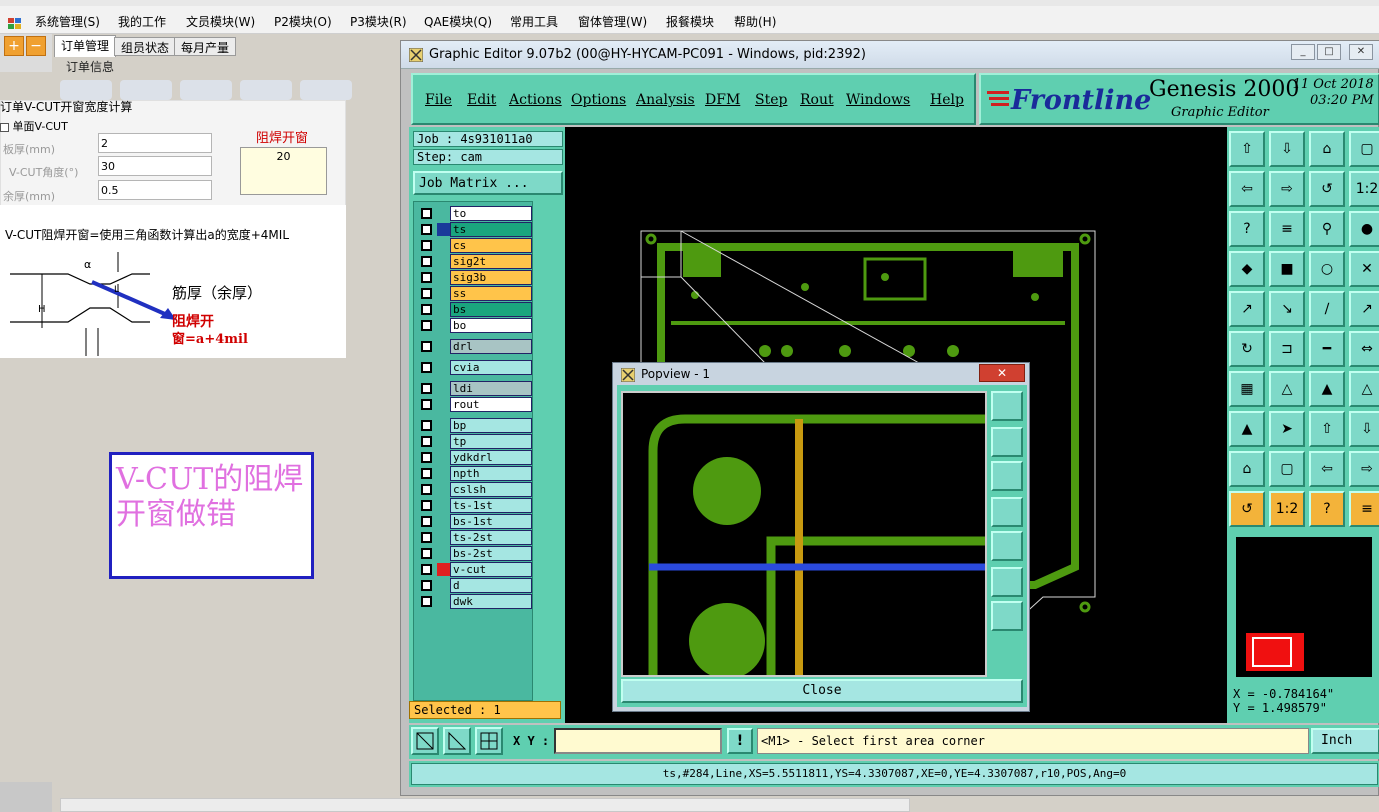  What do you see at coordinates (1327, 229) in the screenshot?
I see `tool-button-icon: ⚲` at bounding box center [1327, 229].